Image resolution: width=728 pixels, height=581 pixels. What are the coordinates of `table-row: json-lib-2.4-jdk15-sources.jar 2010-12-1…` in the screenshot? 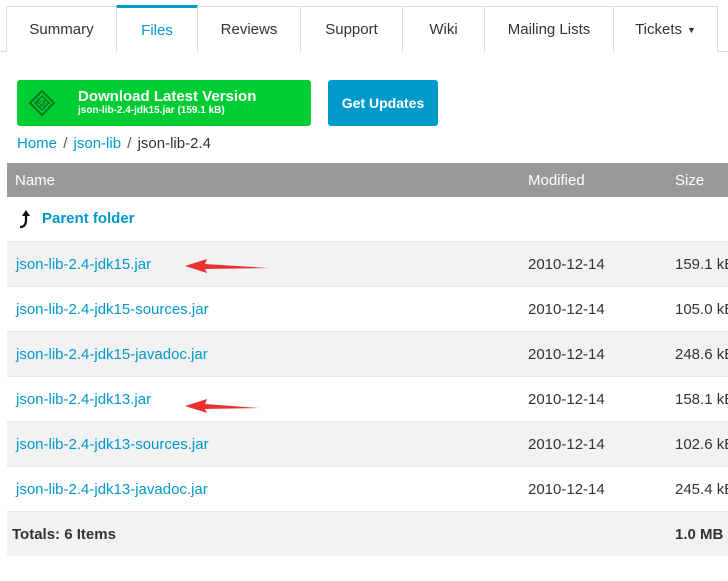 It's located at (367, 308).